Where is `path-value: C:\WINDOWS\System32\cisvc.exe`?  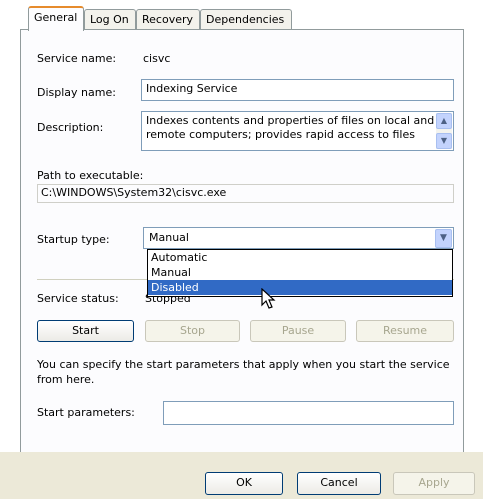
path-value: C:\WINDOWS\System32\cisvc.exe is located at coordinates (245, 193).